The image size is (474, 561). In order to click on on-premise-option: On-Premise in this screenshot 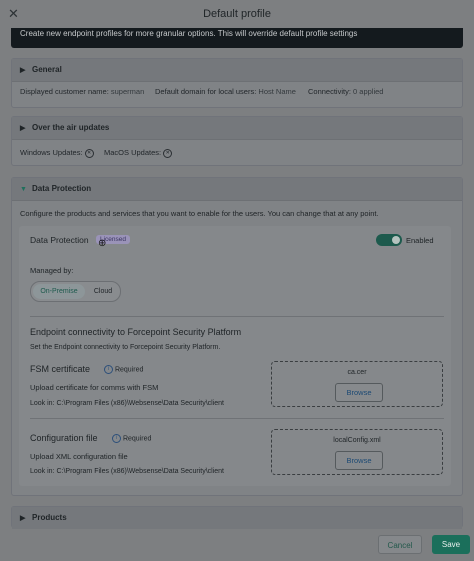, I will do `click(59, 291)`.